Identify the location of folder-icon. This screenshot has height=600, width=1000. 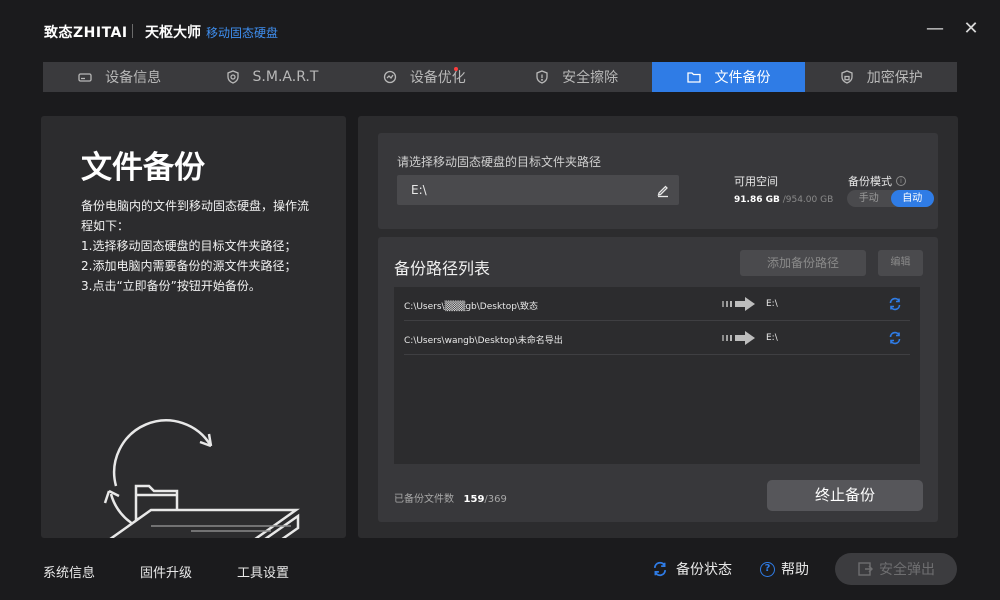
(694, 77).